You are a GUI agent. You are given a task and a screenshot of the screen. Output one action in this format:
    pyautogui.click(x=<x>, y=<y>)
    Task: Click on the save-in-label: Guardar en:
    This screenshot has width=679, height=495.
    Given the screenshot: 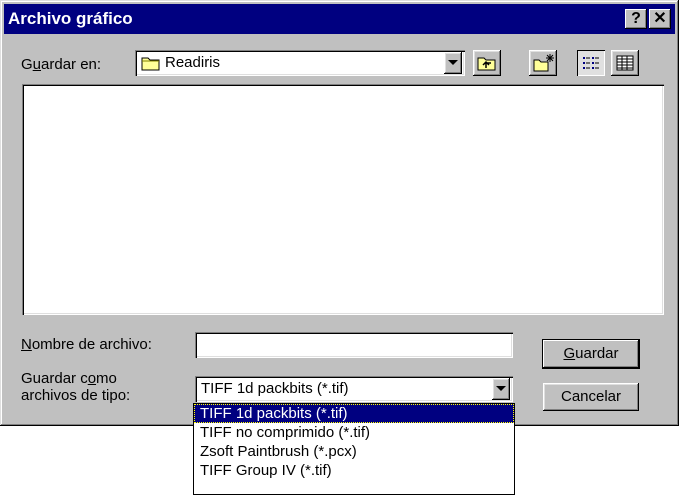 What is the action you would take?
    pyautogui.click(x=61, y=64)
    